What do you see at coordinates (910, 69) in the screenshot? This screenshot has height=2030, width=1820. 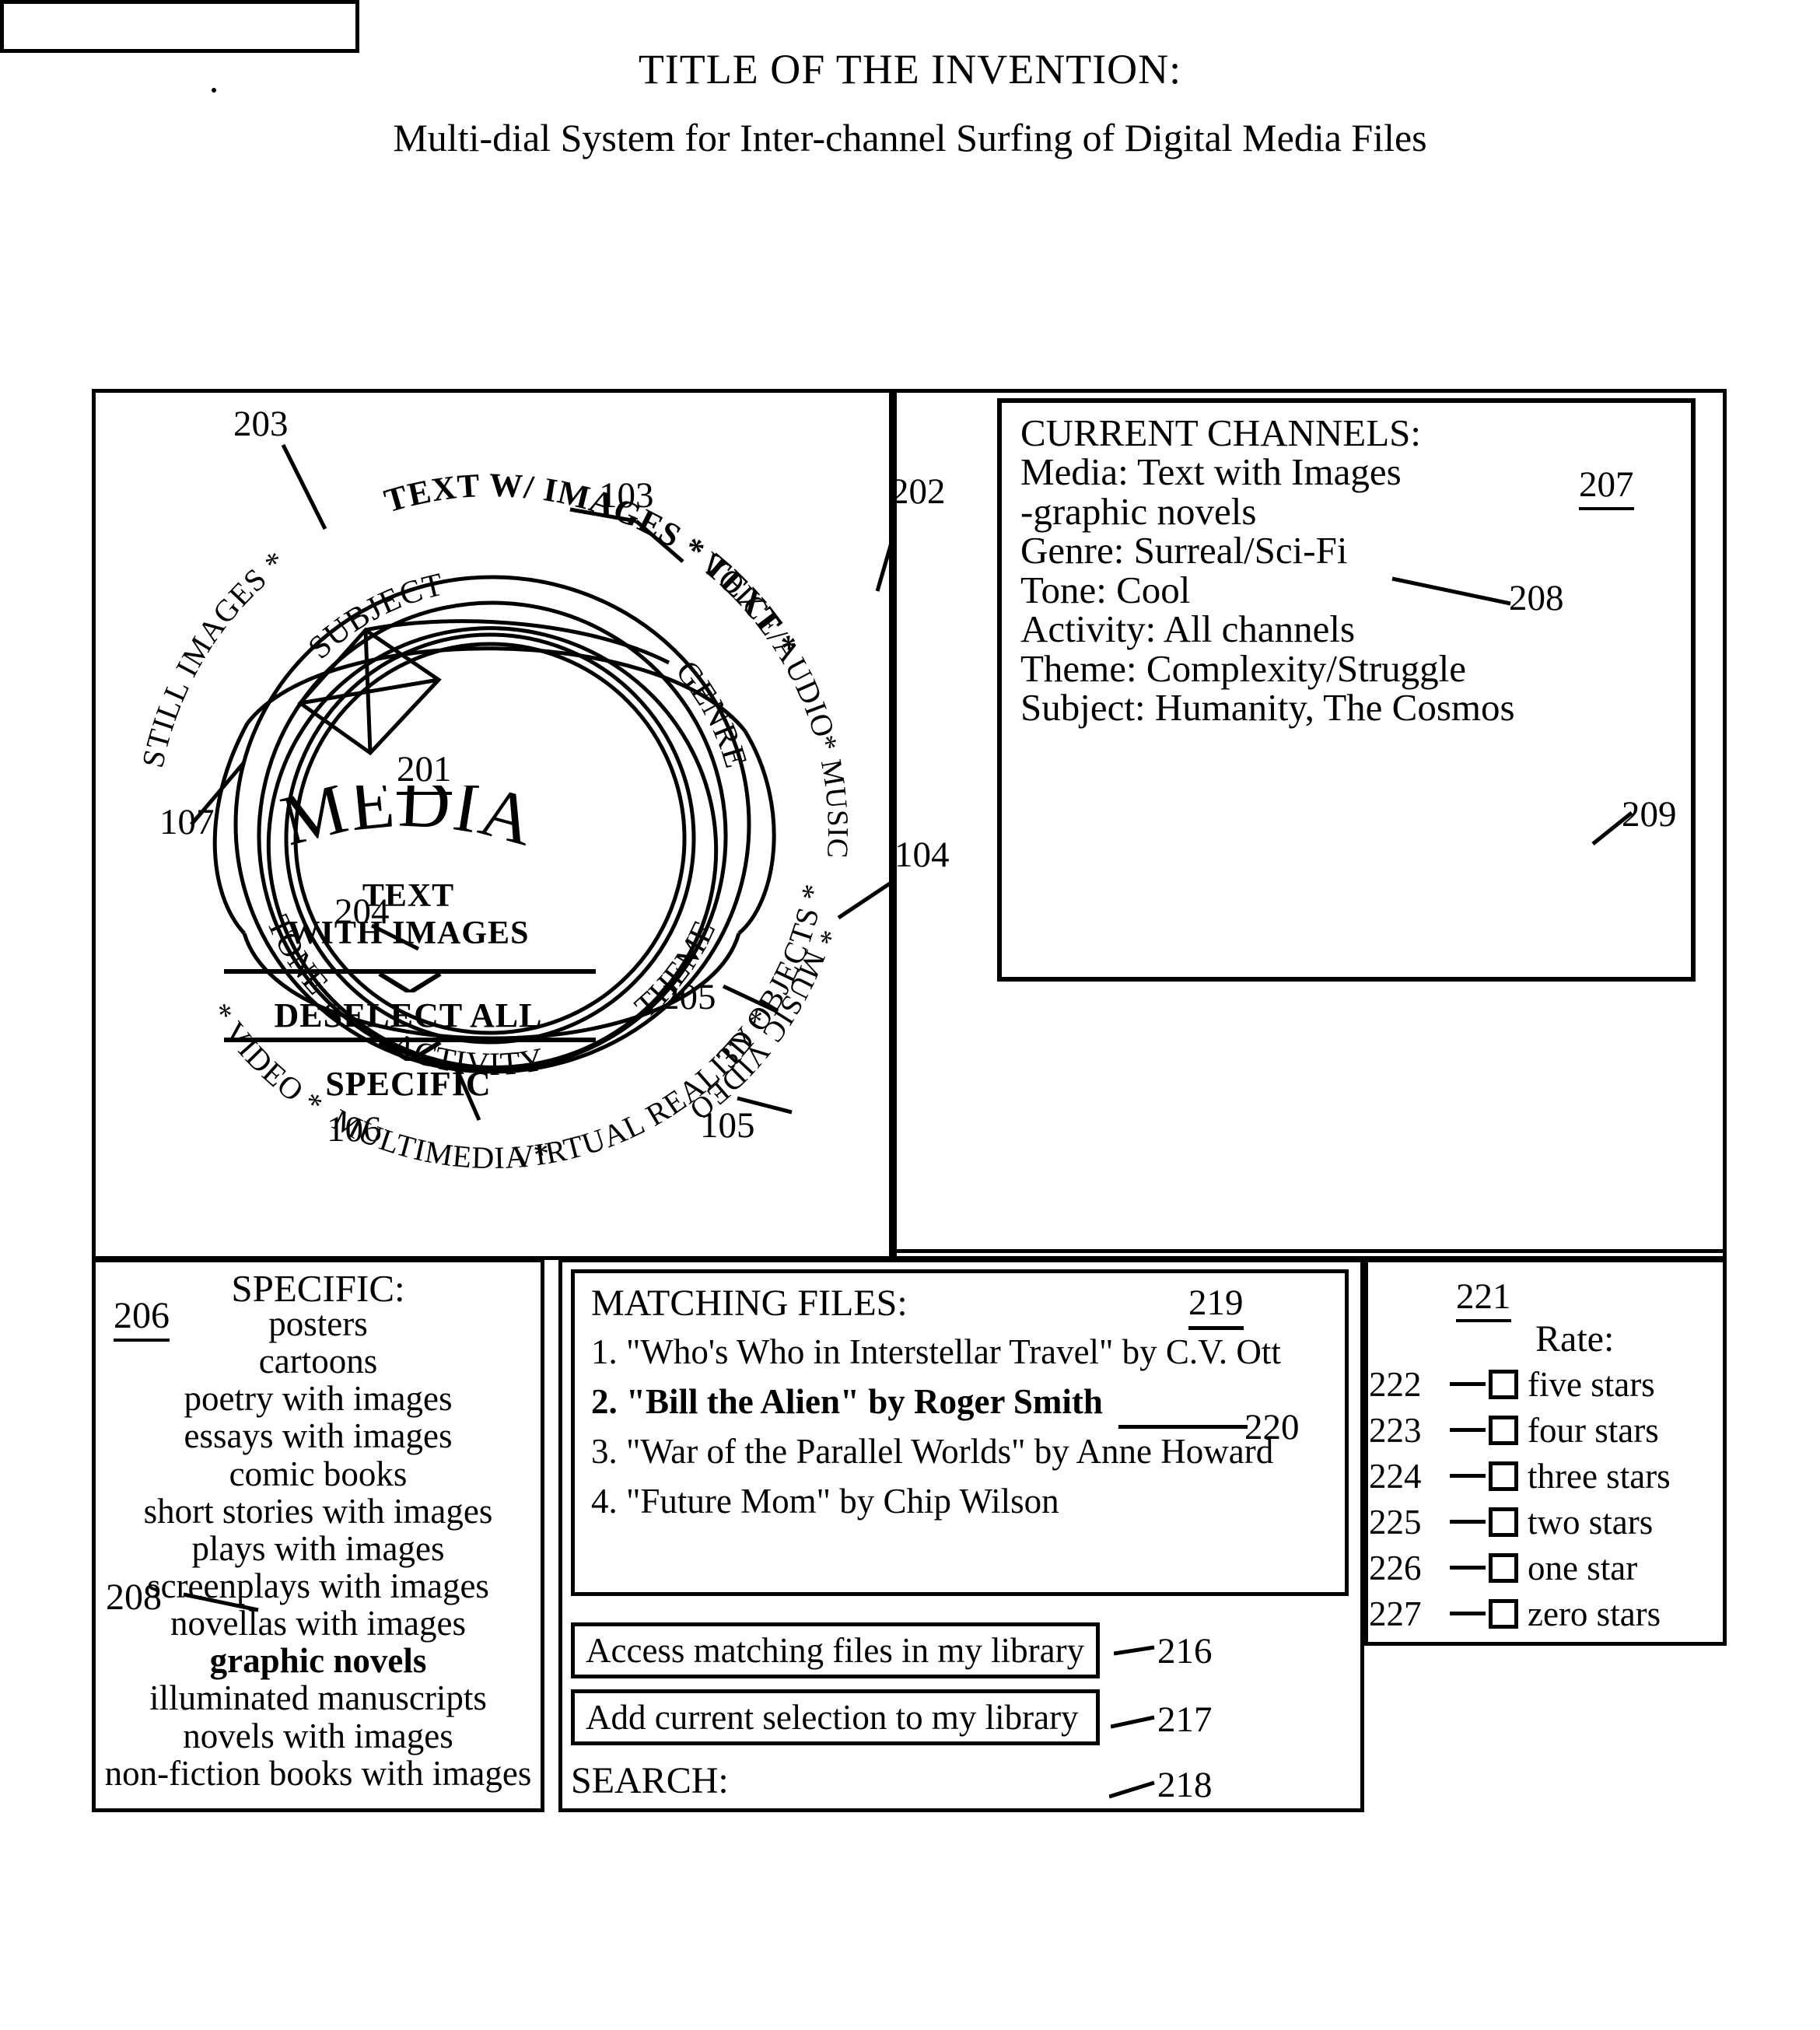 I see `page-title: TITLE OF THE INVENTION:` at bounding box center [910, 69].